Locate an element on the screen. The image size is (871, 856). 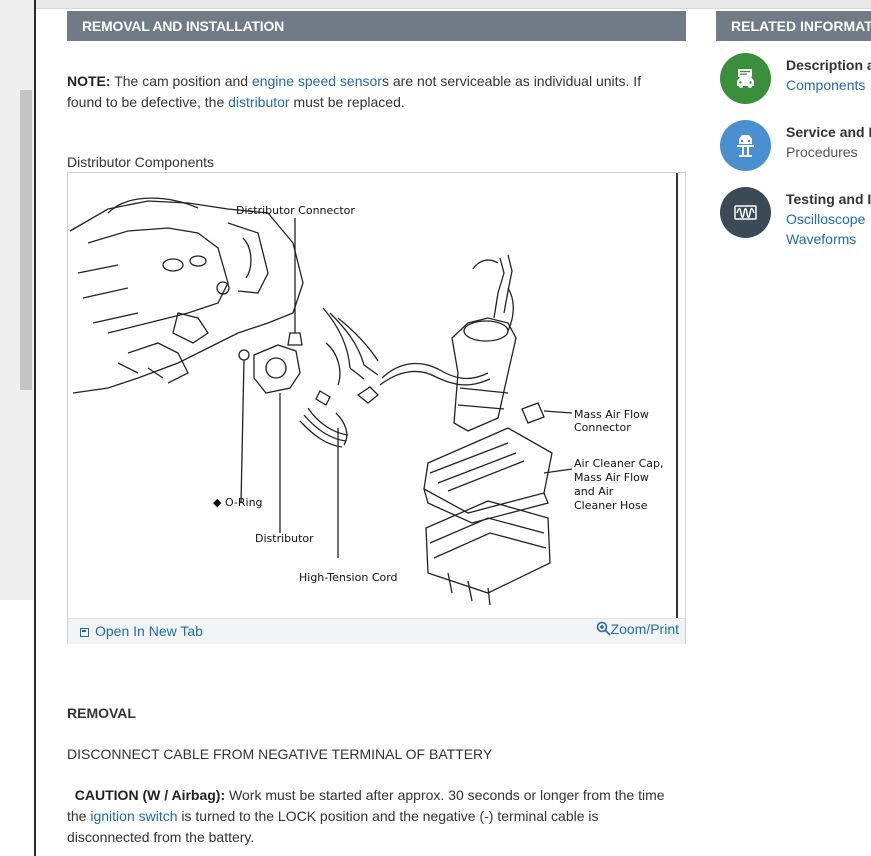
related-item-title: Service and R is located at coordinates (828, 132).